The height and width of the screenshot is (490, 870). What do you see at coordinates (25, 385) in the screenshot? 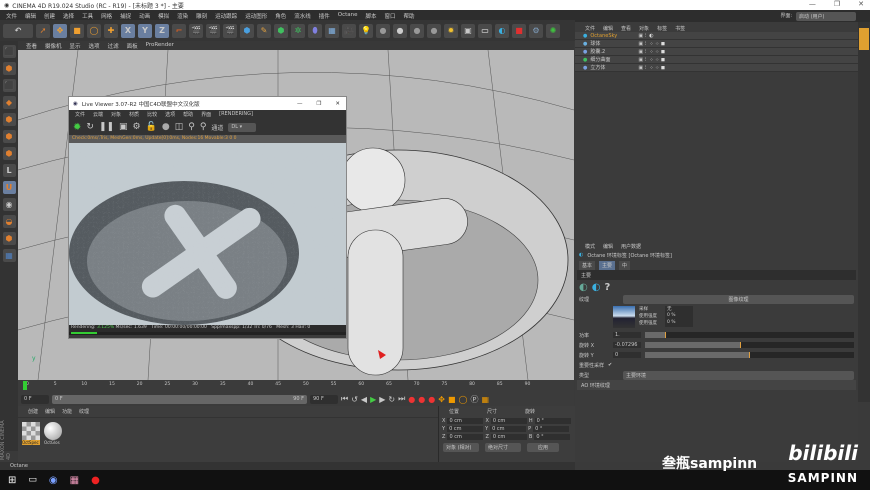
I see `playhead` at bounding box center [25, 385].